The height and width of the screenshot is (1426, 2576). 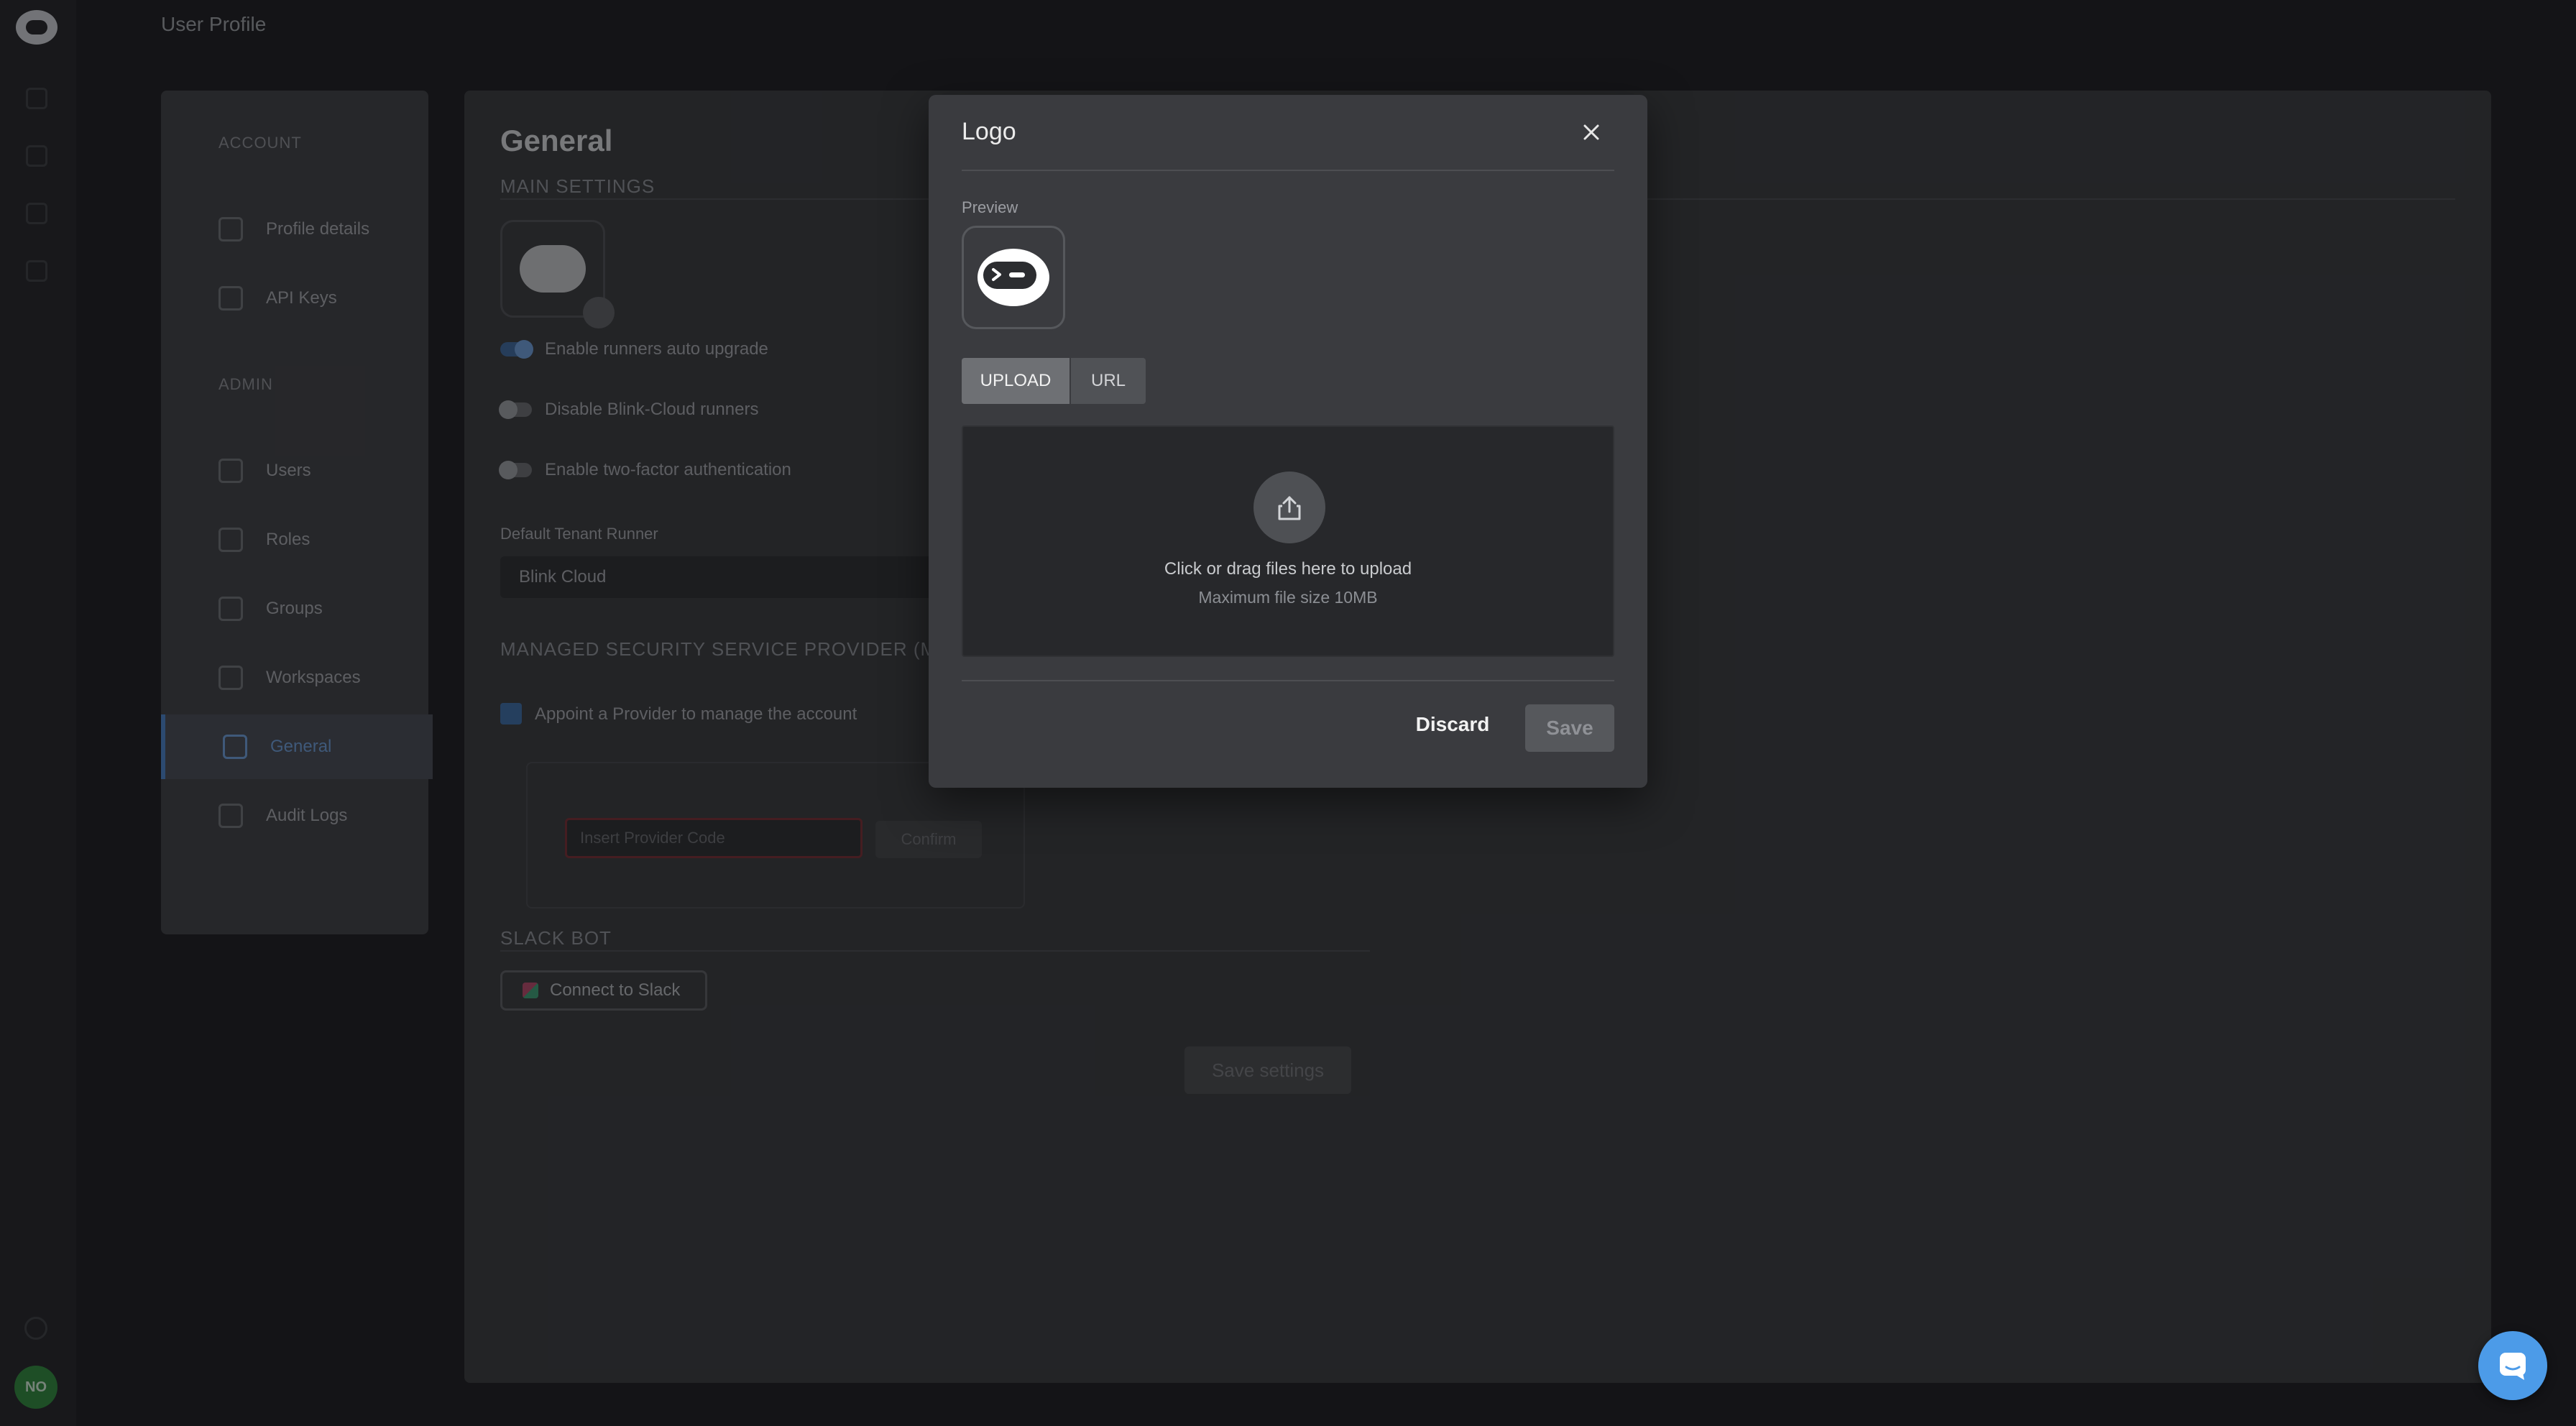 I want to click on dropzone-size-text: Maximum file size 10MB, so click(x=1288, y=597).